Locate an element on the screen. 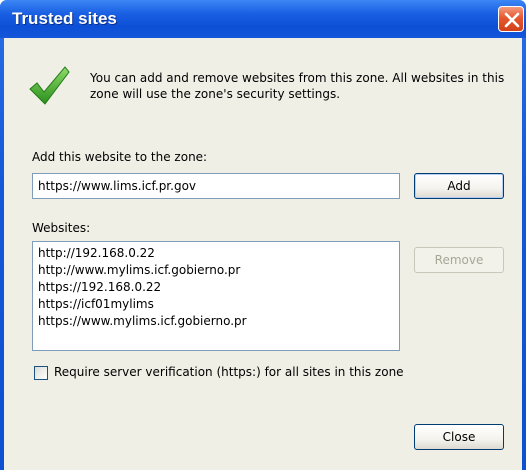 Image resolution: width=526 pixels, height=470 pixels. add-button: Add is located at coordinates (459, 186).